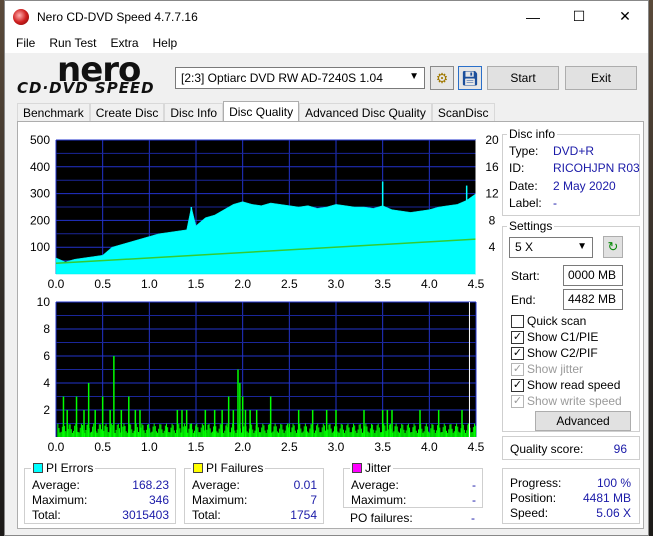  I want to click on x-tick-label: 2.0, so click(242, 447).